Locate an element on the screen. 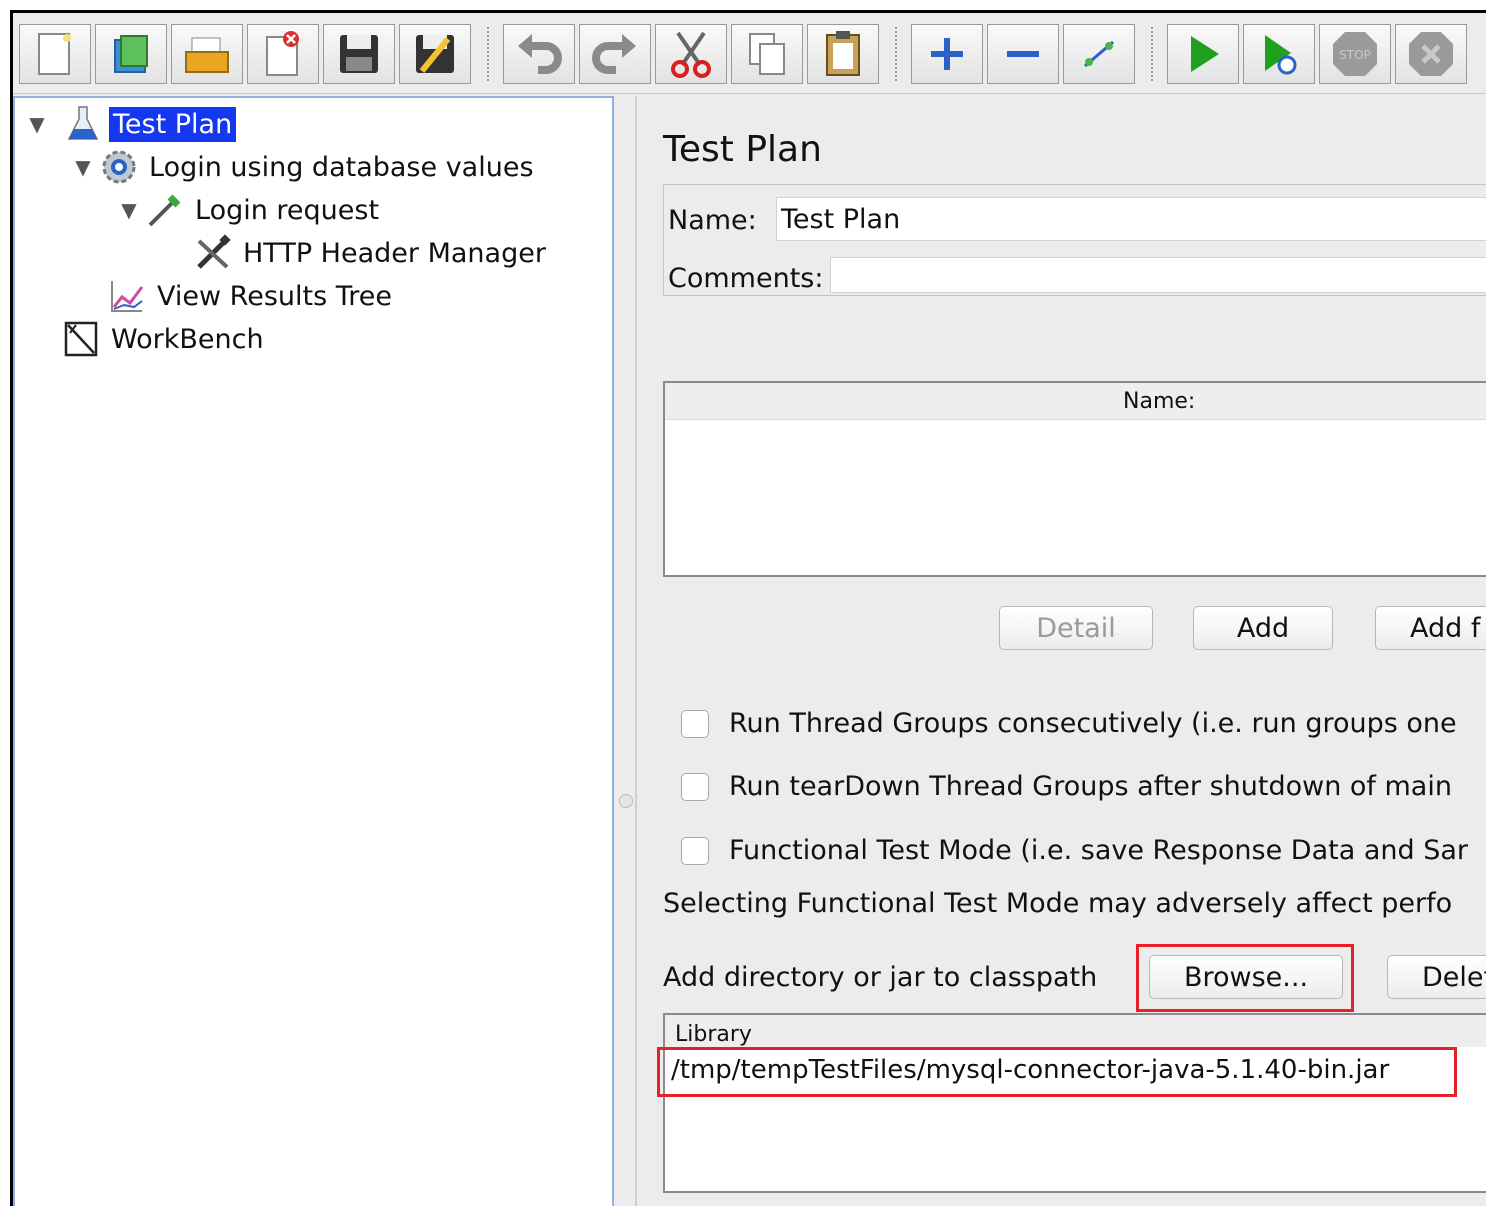 The width and height of the screenshot is (1486, 1206). tree-item-login-request: ▼ Login request is located at coordinates (250, 210).